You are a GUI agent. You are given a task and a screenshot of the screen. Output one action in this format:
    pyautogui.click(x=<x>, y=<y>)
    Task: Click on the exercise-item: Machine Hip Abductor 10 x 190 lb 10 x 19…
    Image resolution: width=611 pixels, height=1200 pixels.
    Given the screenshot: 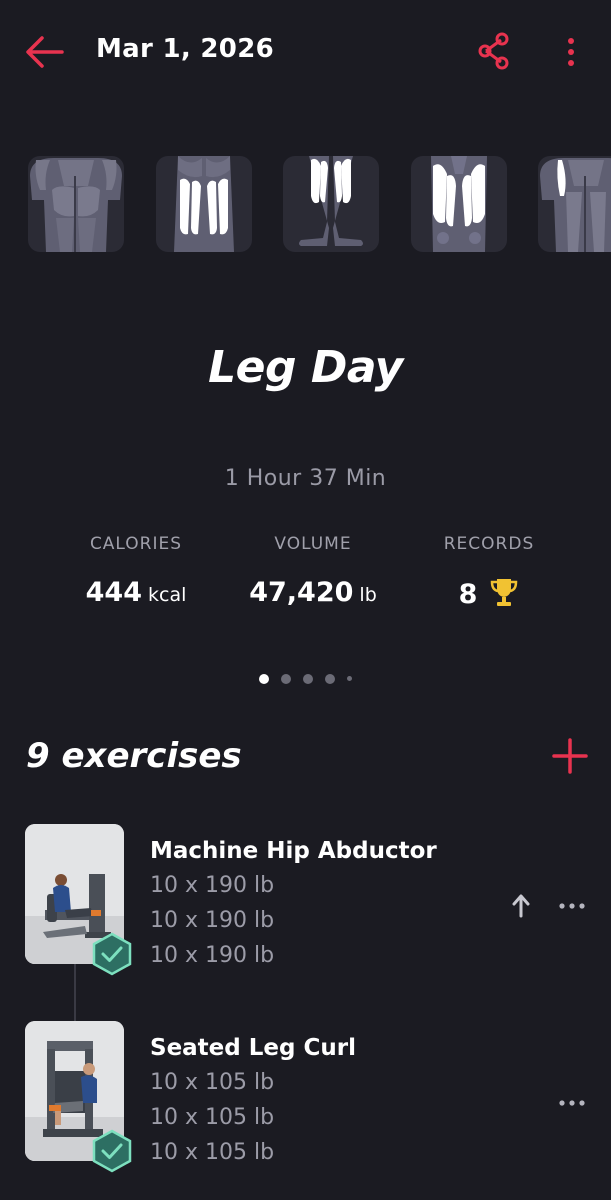 What is the action you would take?
    pyautogui.click(x=305, y=900)
    